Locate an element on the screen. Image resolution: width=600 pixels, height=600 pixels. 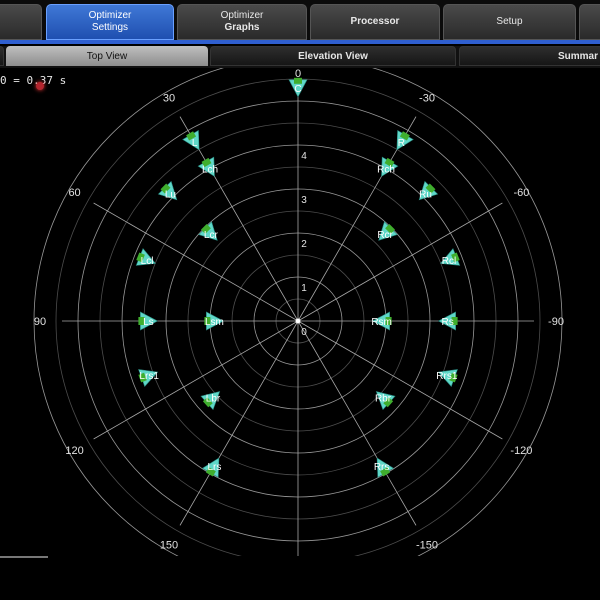
speaker-marker-lcl: Lcl is located at coordinates (146, 260).